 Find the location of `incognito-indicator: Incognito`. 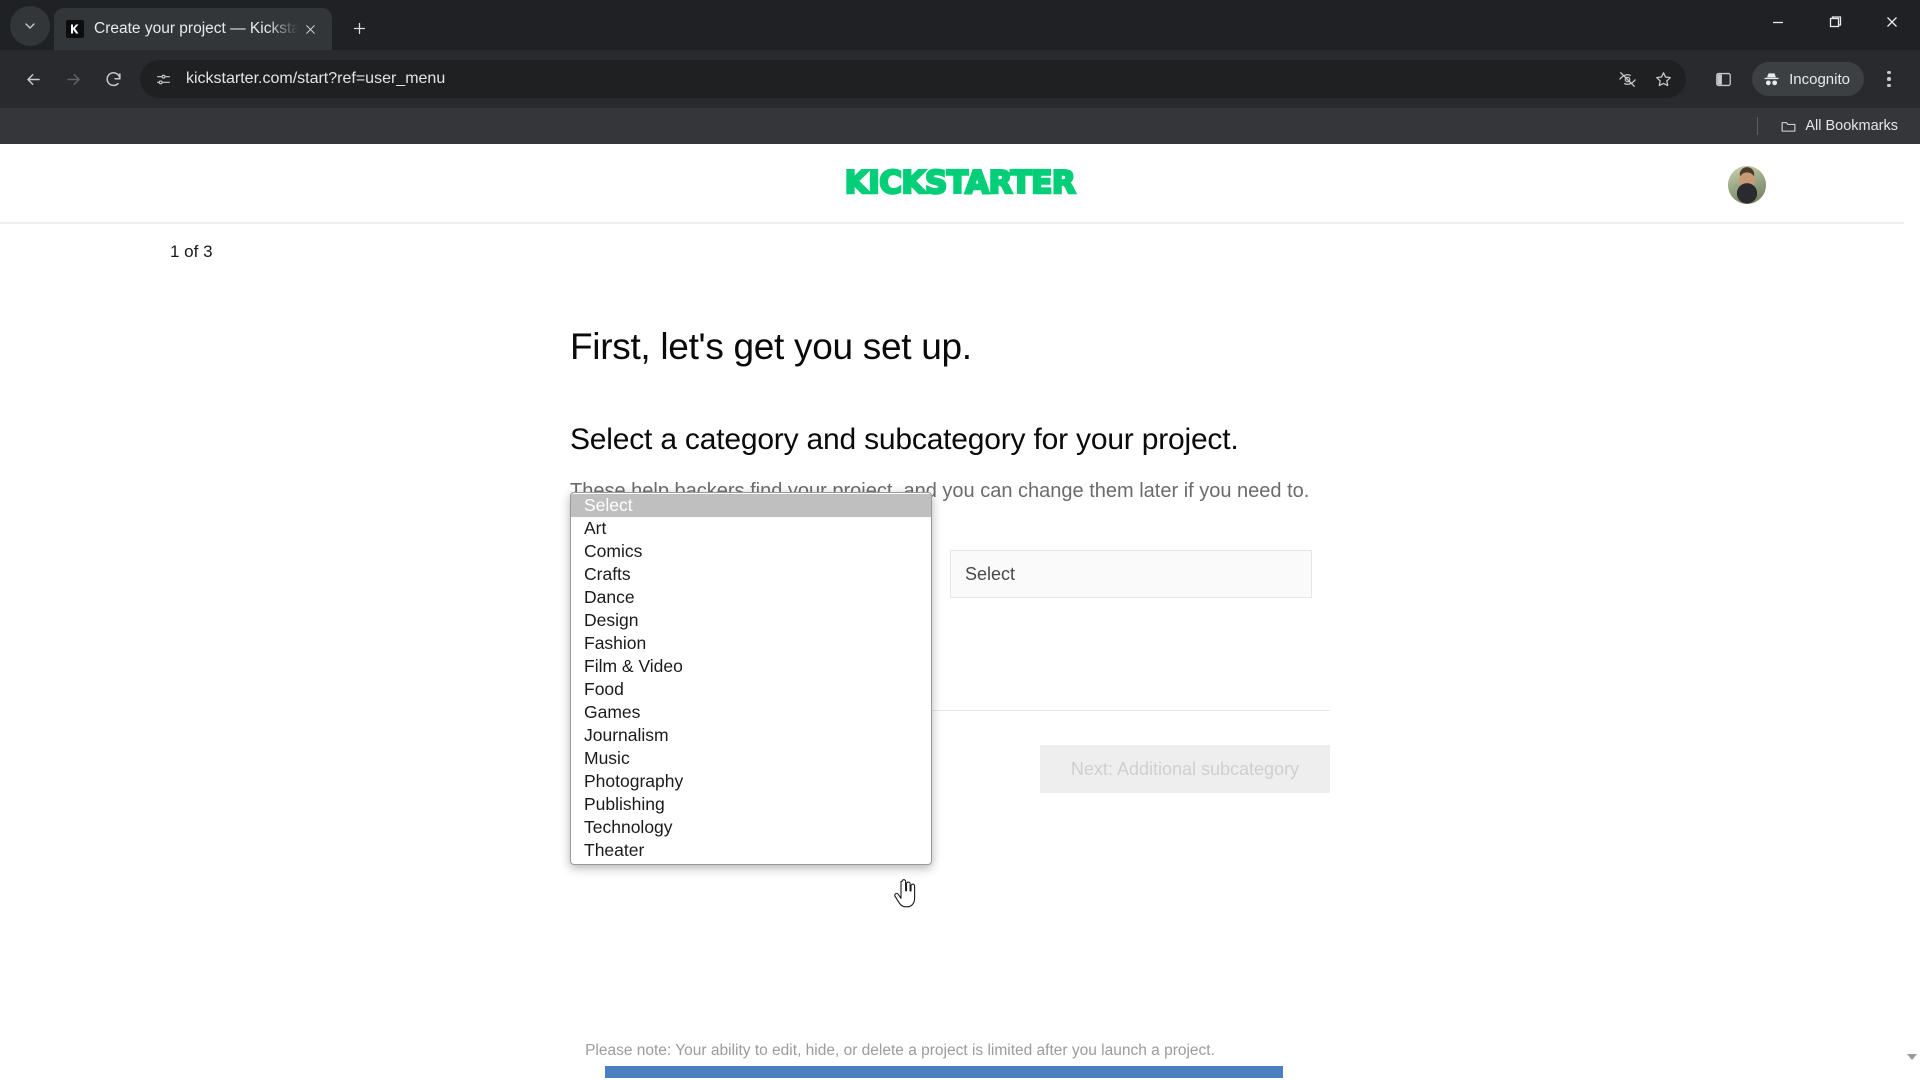

incognito-indicator: Incognito is located at coordinates (1808, 79).